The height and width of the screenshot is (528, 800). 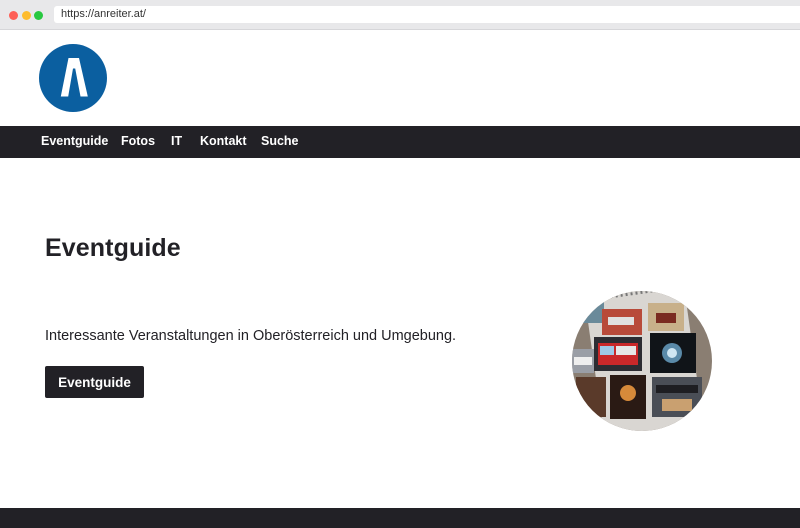 I want to click on minimize-window-icon, so click(x=26, y=15).